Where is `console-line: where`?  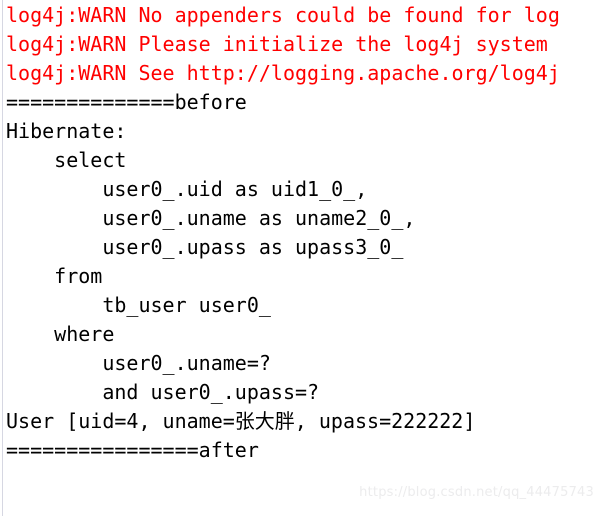
console-line: where is located at coordinates (60, 334).